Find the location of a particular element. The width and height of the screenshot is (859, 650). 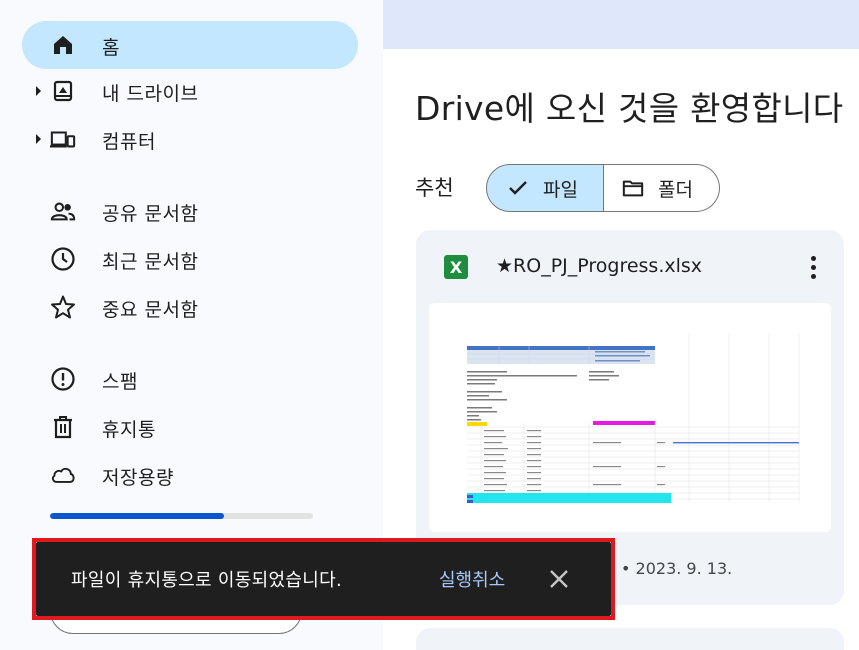

chip-label: 파일 is located at coordinates (560, 189).